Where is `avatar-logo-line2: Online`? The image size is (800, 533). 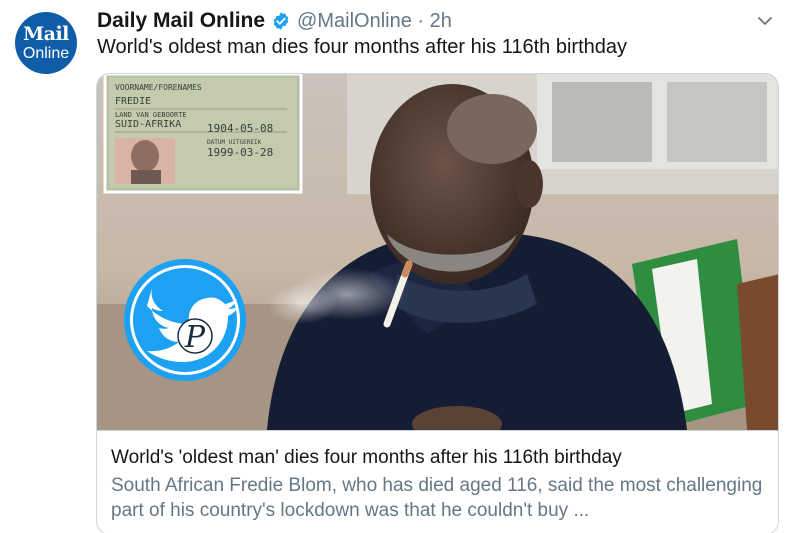
avatar-logo-line2: Online is located at coordinates (46, 53).